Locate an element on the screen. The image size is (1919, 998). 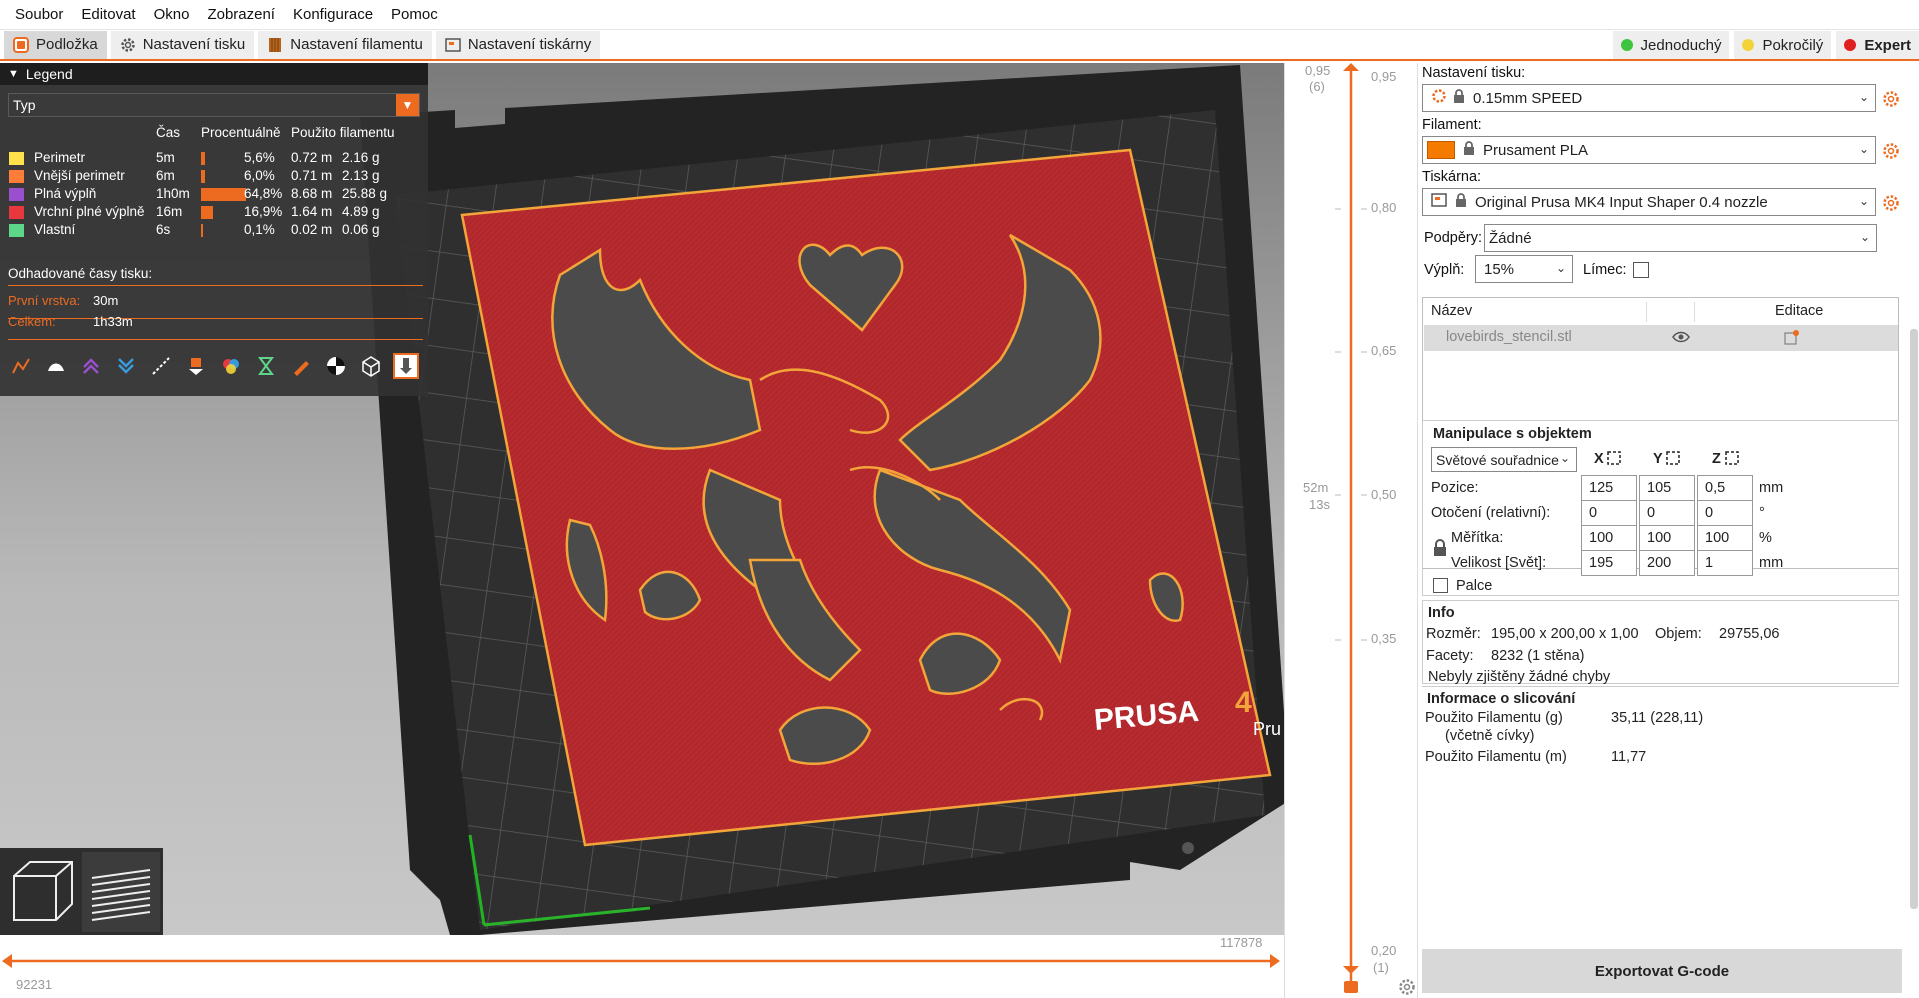
printer-settings-edit-icon is located at coordinates (1891, 203).